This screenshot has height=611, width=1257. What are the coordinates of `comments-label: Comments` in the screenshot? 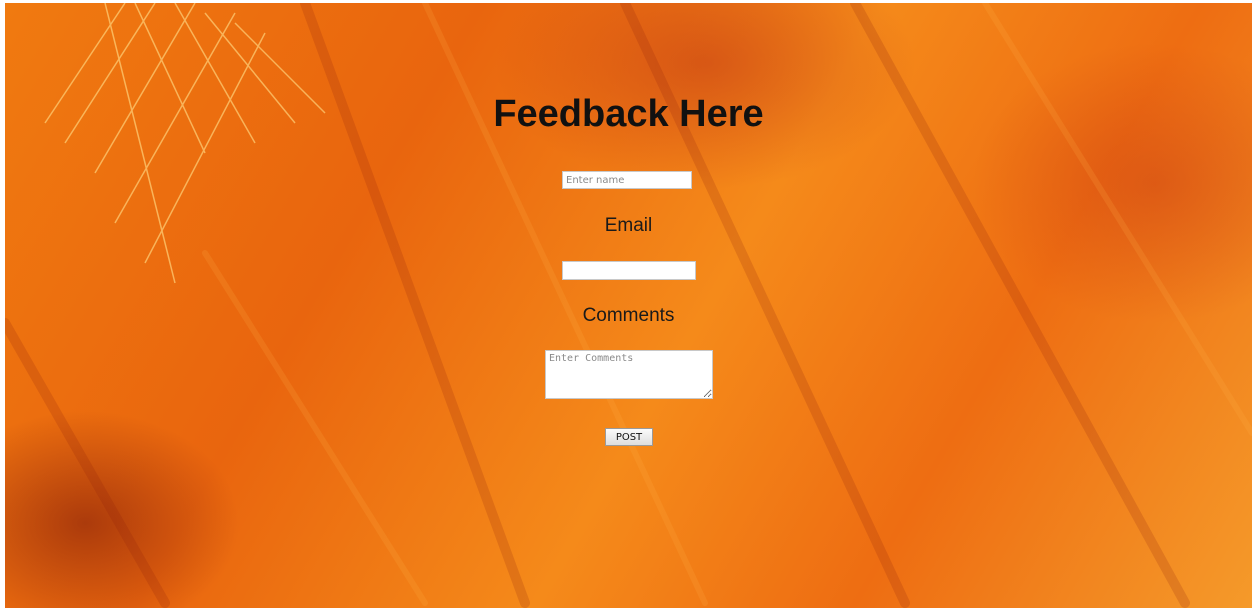 It's located at (628, 315).